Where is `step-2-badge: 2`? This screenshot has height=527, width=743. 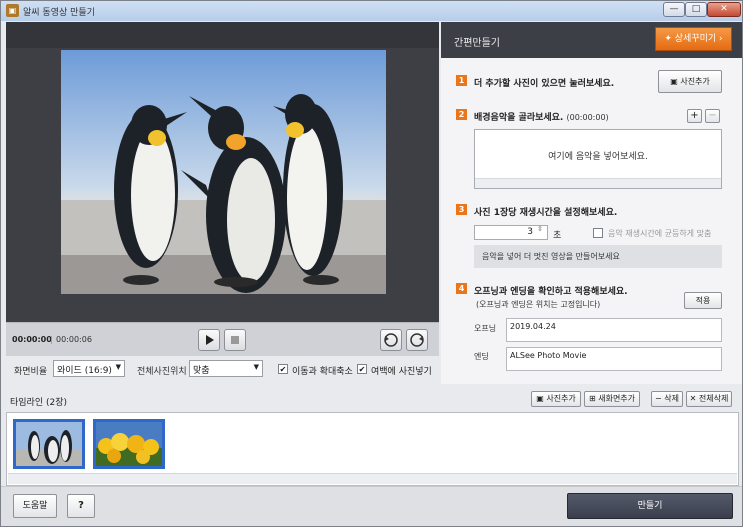 step-2-badge: 2 is located at coordinates (461, 114).